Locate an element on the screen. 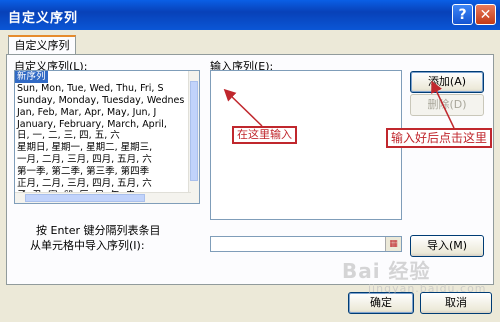 The width and height of the screenshot is (500, 322). arrow-to-entries is located at coordinates (243, 107).